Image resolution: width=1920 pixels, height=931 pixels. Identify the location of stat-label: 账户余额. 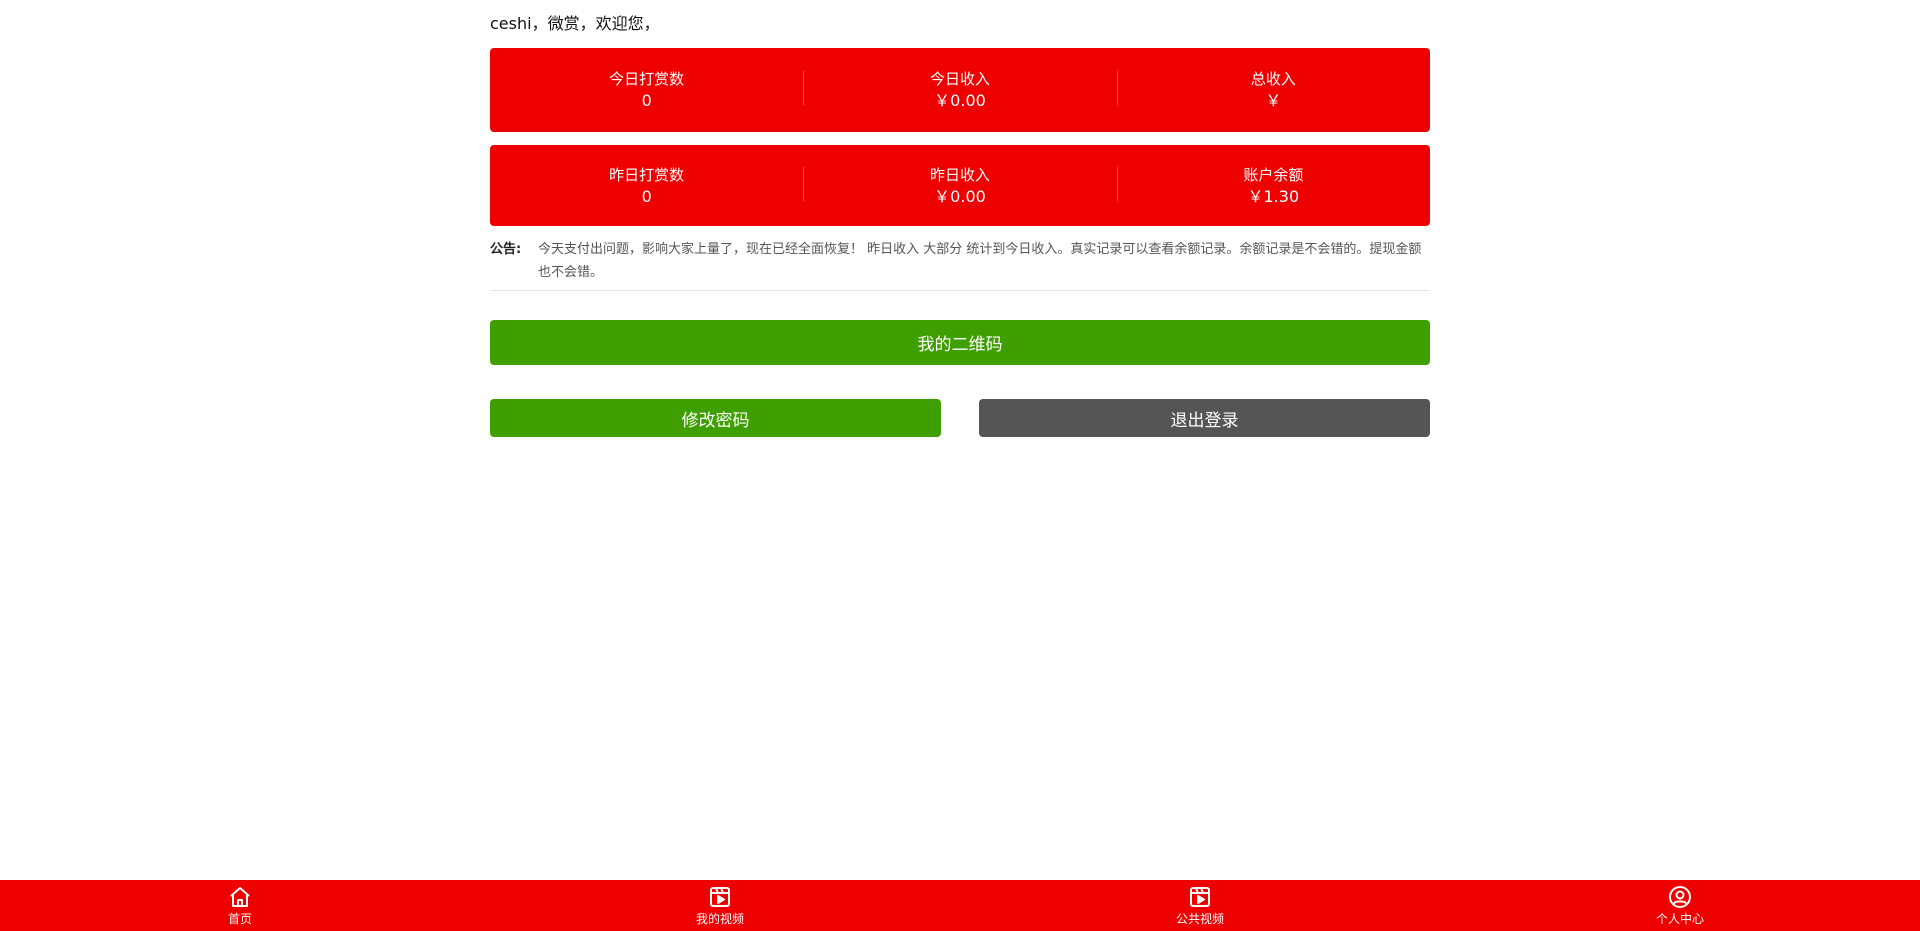
(1273, 174).